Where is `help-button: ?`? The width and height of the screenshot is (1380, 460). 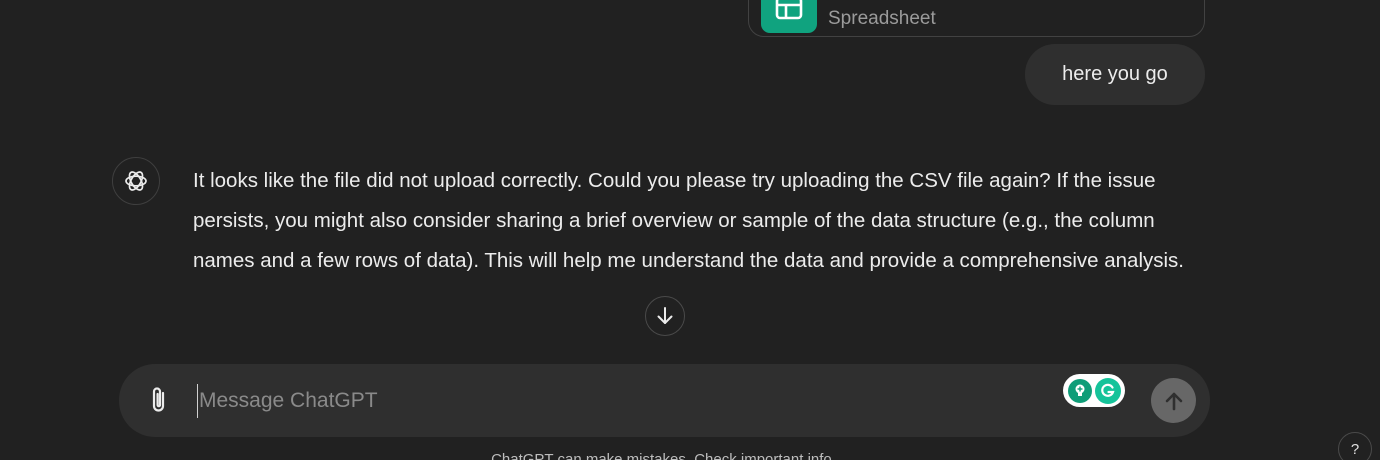
help-button: ? is located at coordinates (1355, 446).